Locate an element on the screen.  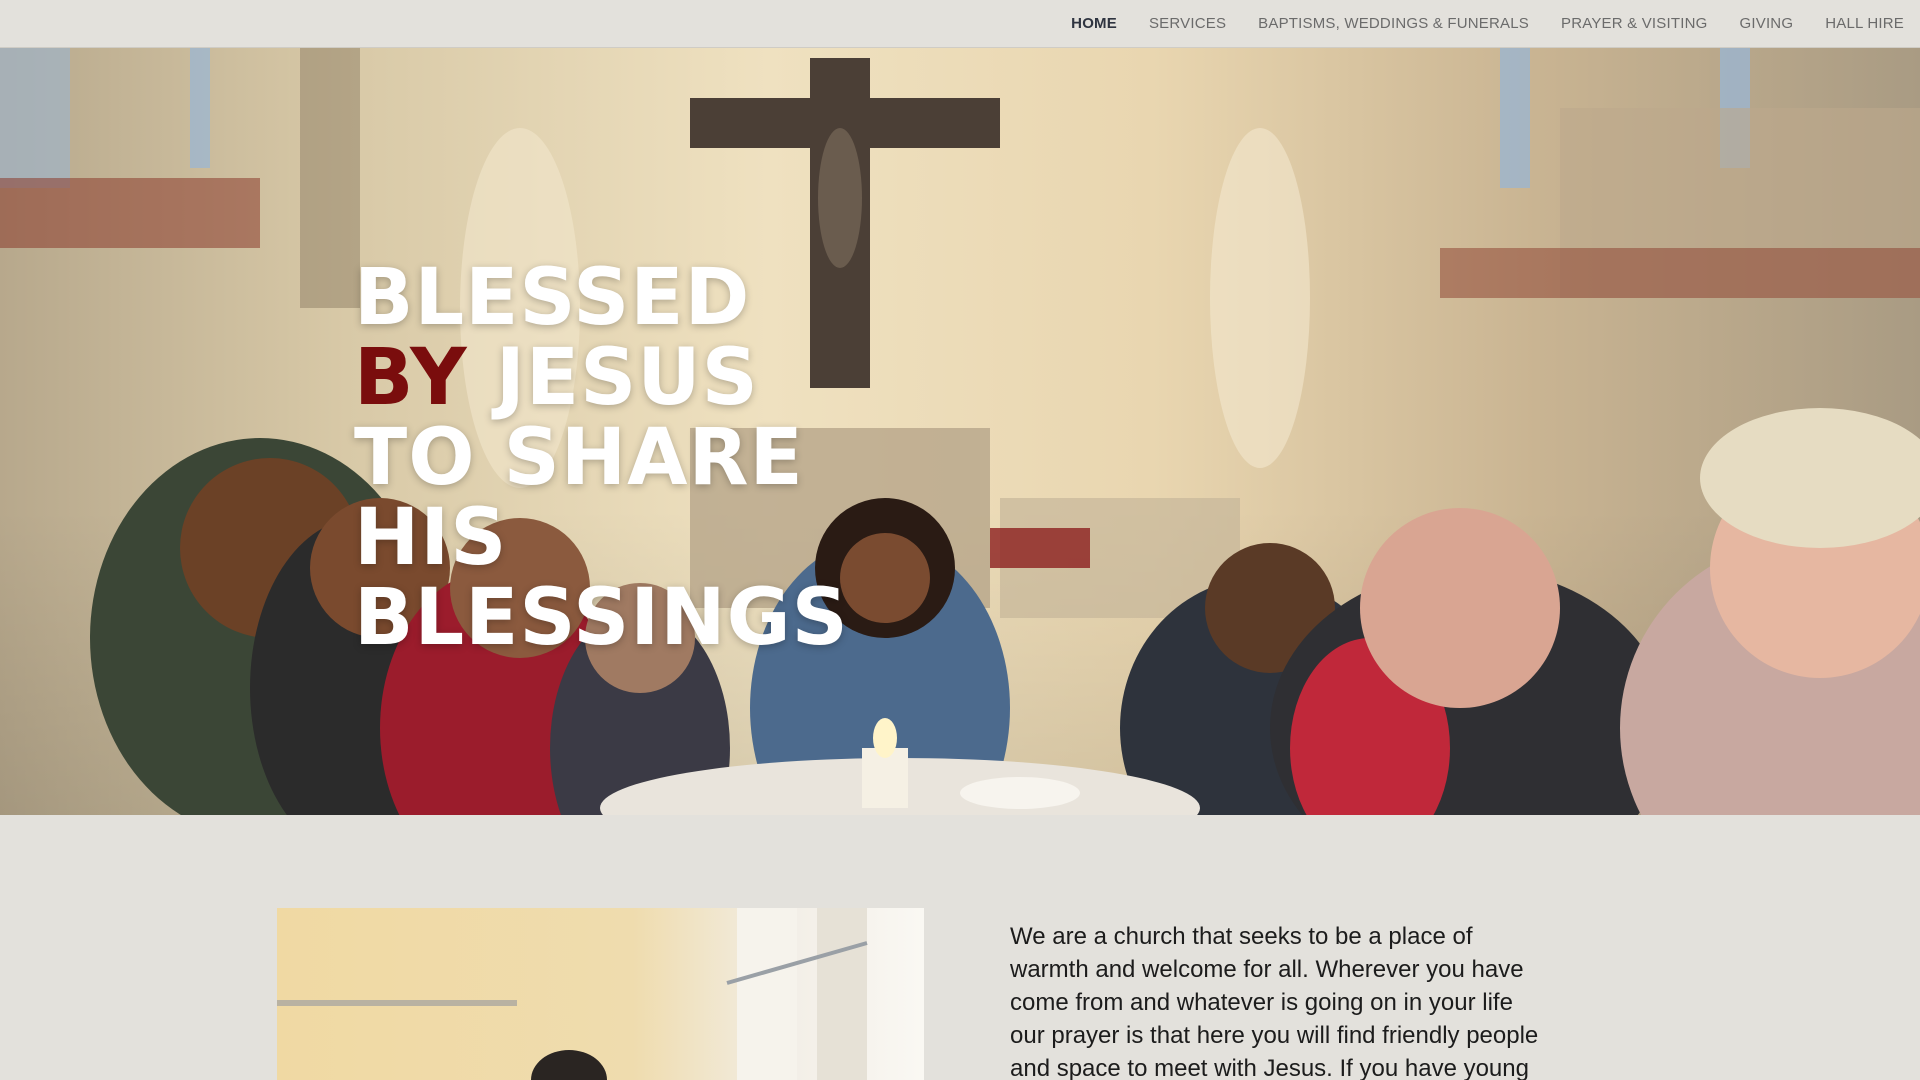
intro-photo is located at coordinates (600, 994).